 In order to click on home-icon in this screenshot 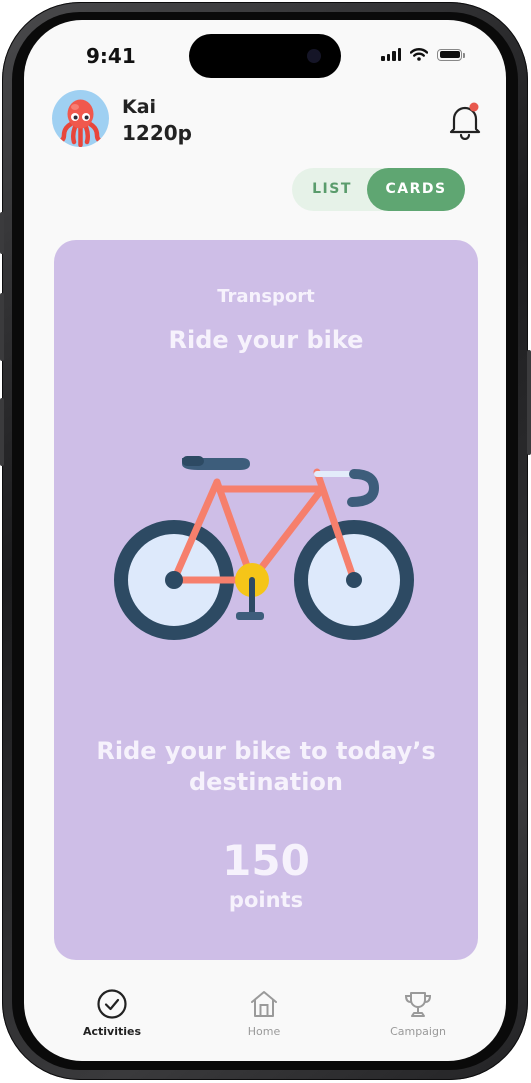, I will do `click(264, 1004)`.